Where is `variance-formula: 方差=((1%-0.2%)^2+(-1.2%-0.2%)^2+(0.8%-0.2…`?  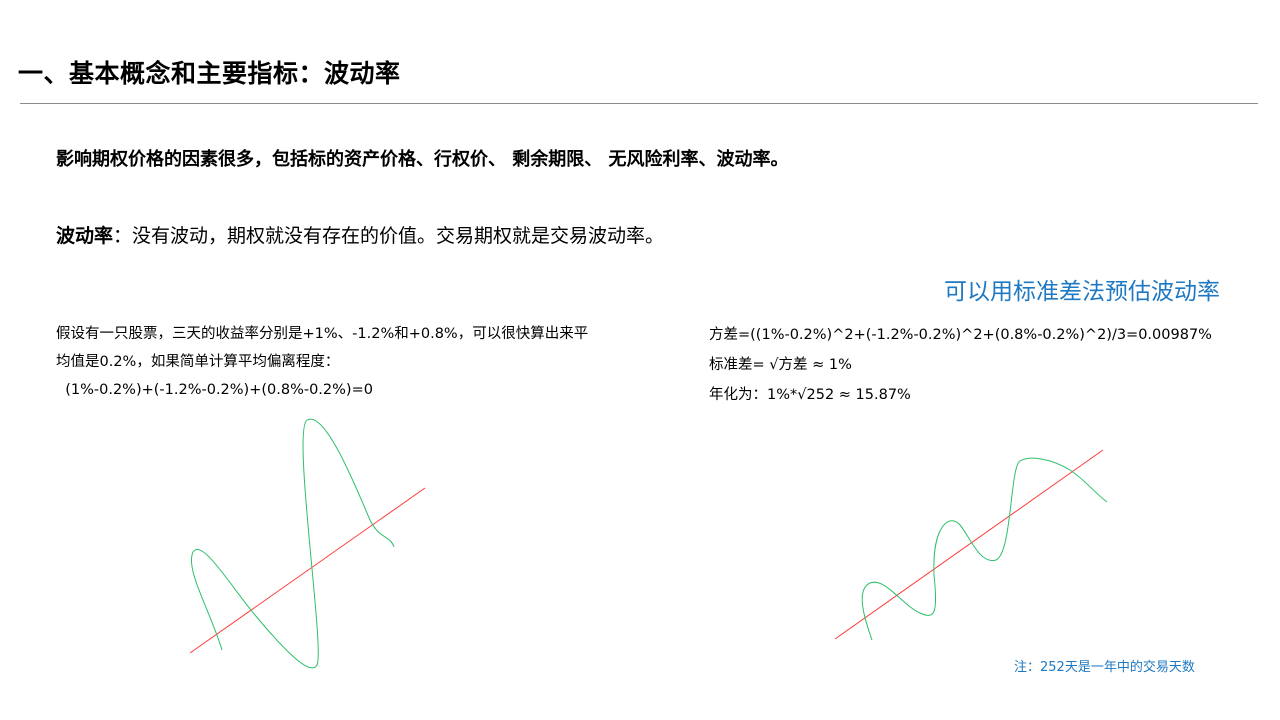 variance-formula: 方差=((1%-0.2%)^2+(-1.2%-0.2%)^2+(0.8%-0.2… is located at coordinates (960, 335).